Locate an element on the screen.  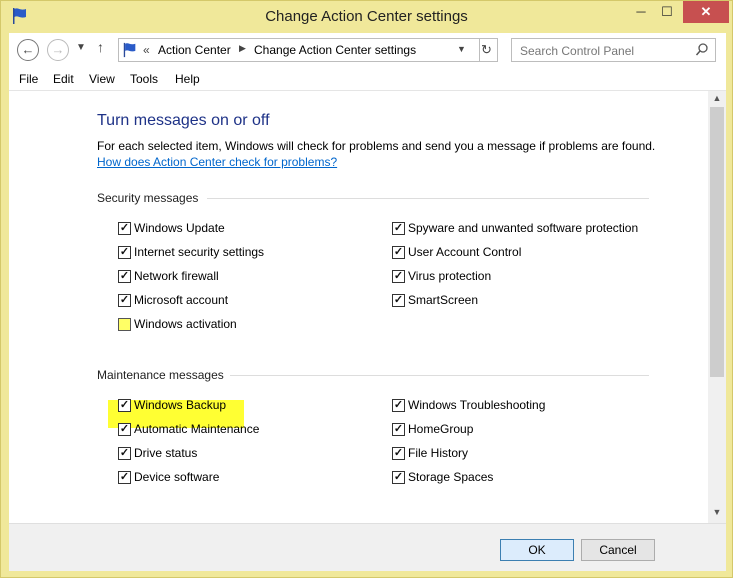
search-icon is located at coordinates (701, 49).